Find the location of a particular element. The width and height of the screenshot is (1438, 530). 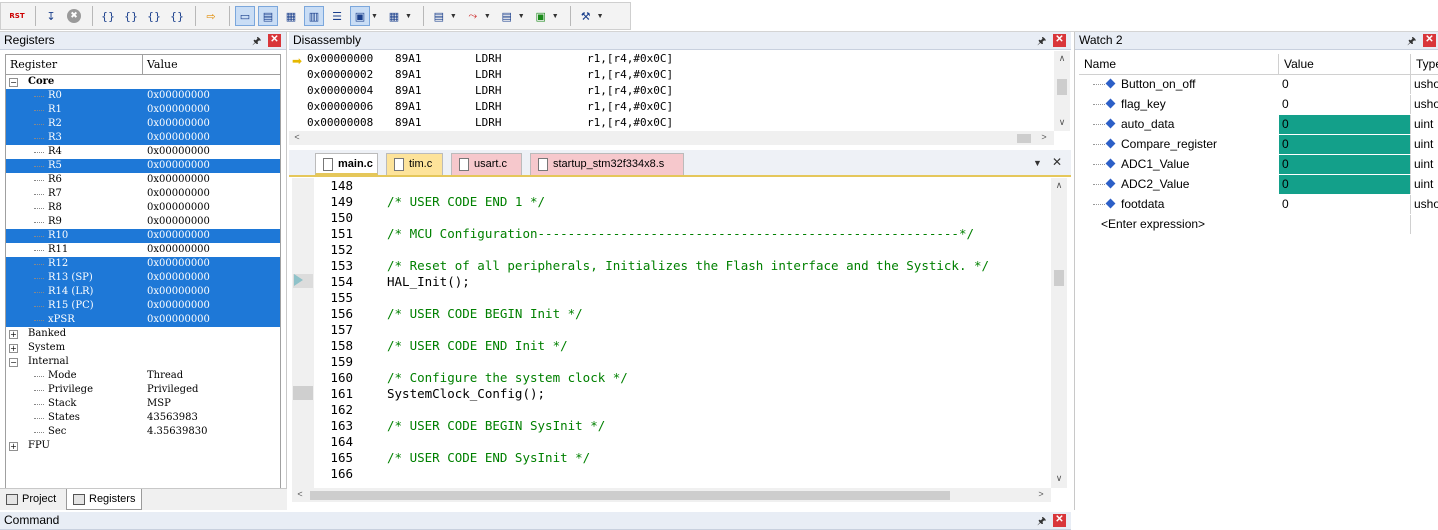

watch-row: flag_key 0ushort is located at coordinates (1258, 105).